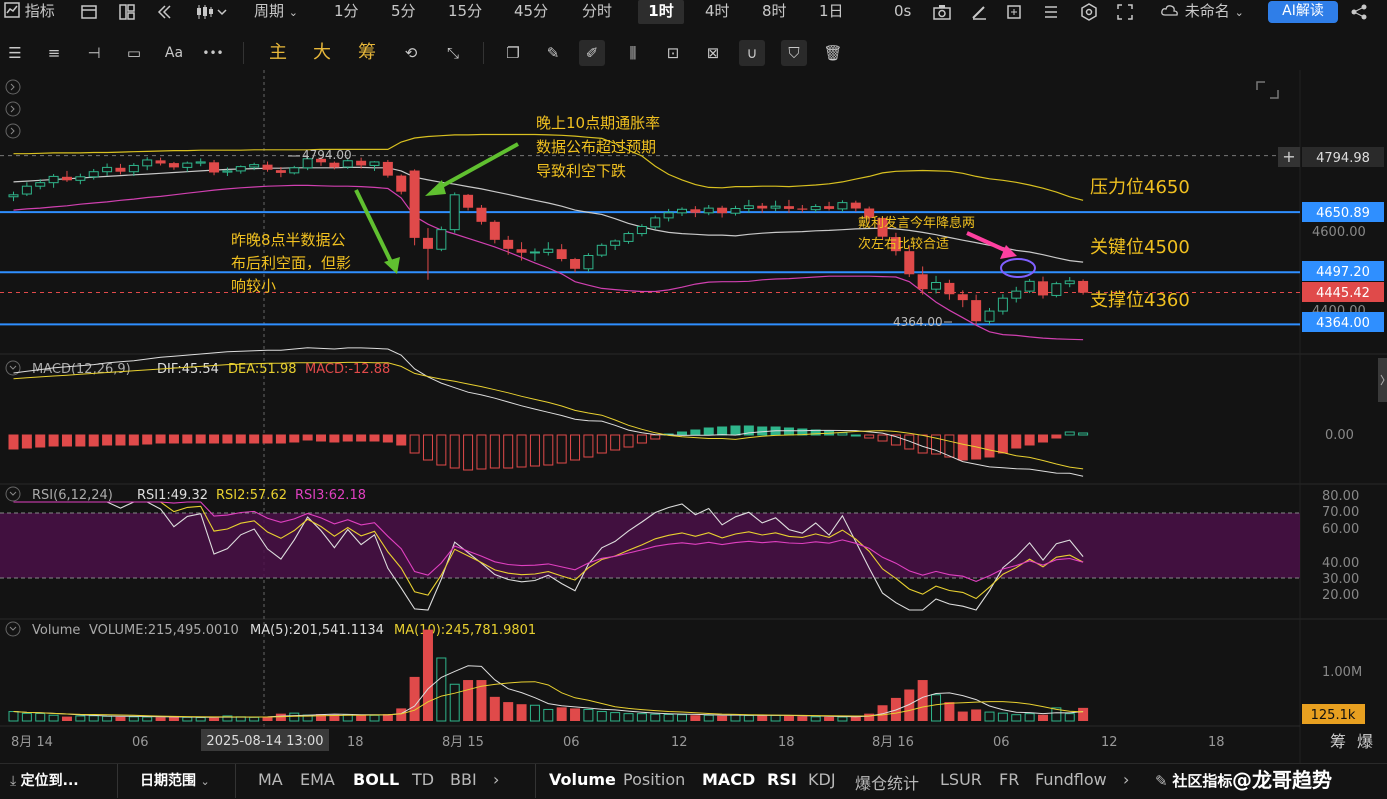 The height and width of the screenshot is (799, 1387). I want to click on ind-bbi: BBI, so click(463, 779).